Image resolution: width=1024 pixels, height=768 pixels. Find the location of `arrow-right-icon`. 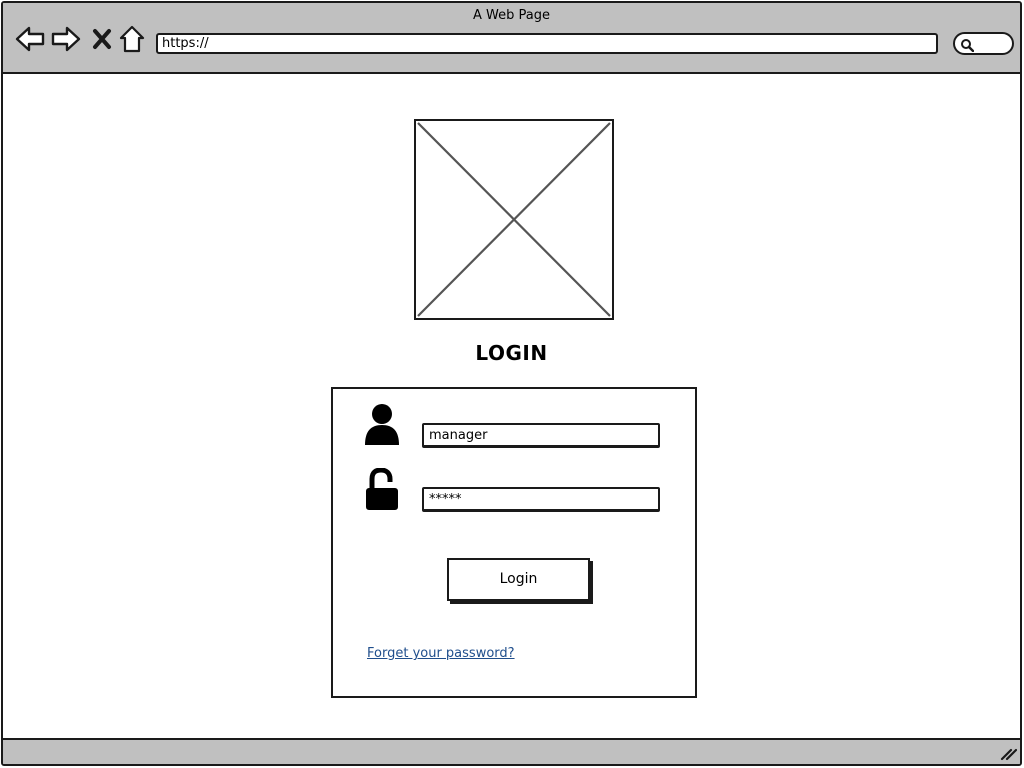

arrow-right-icon is located at coordinates (66, 39).